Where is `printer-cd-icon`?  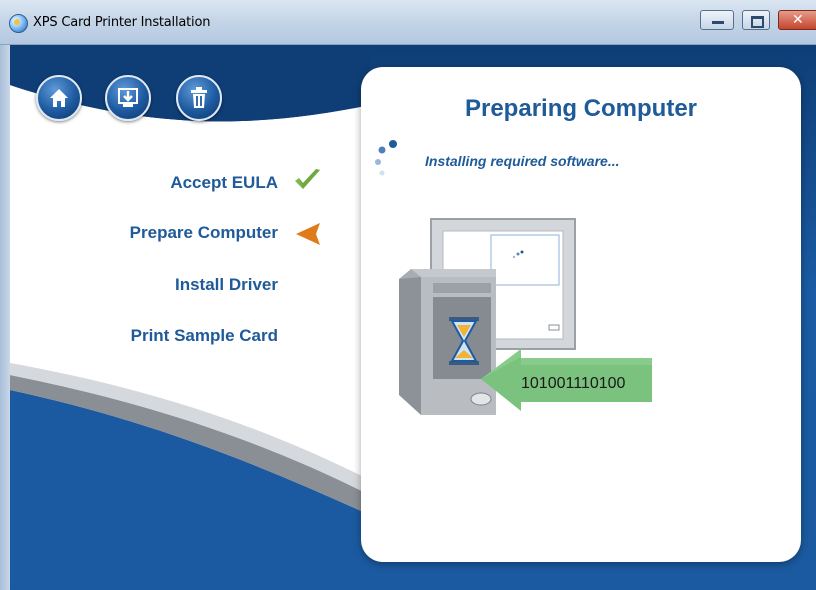
printer-cd-icon is located at coordinates (18, 23).